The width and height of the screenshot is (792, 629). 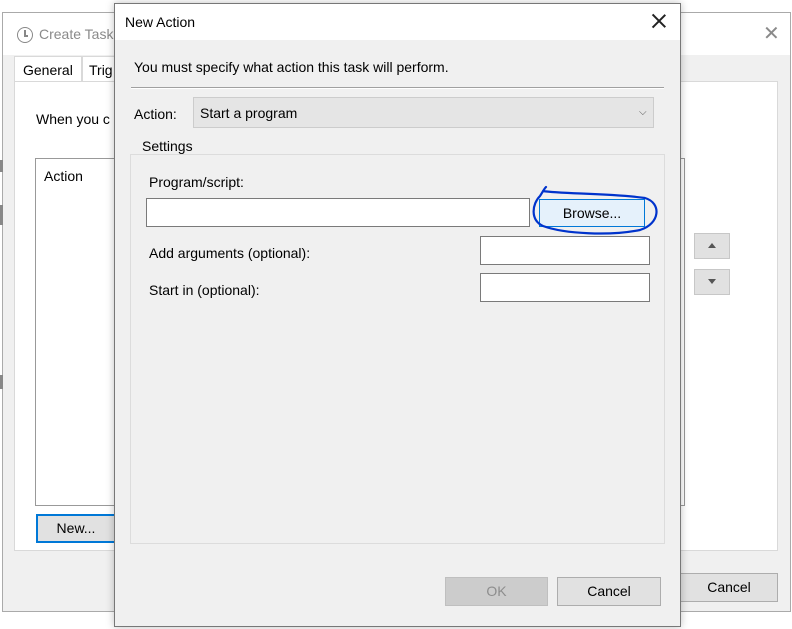 I want to click on program-script-input, so click(x=338, y=212).